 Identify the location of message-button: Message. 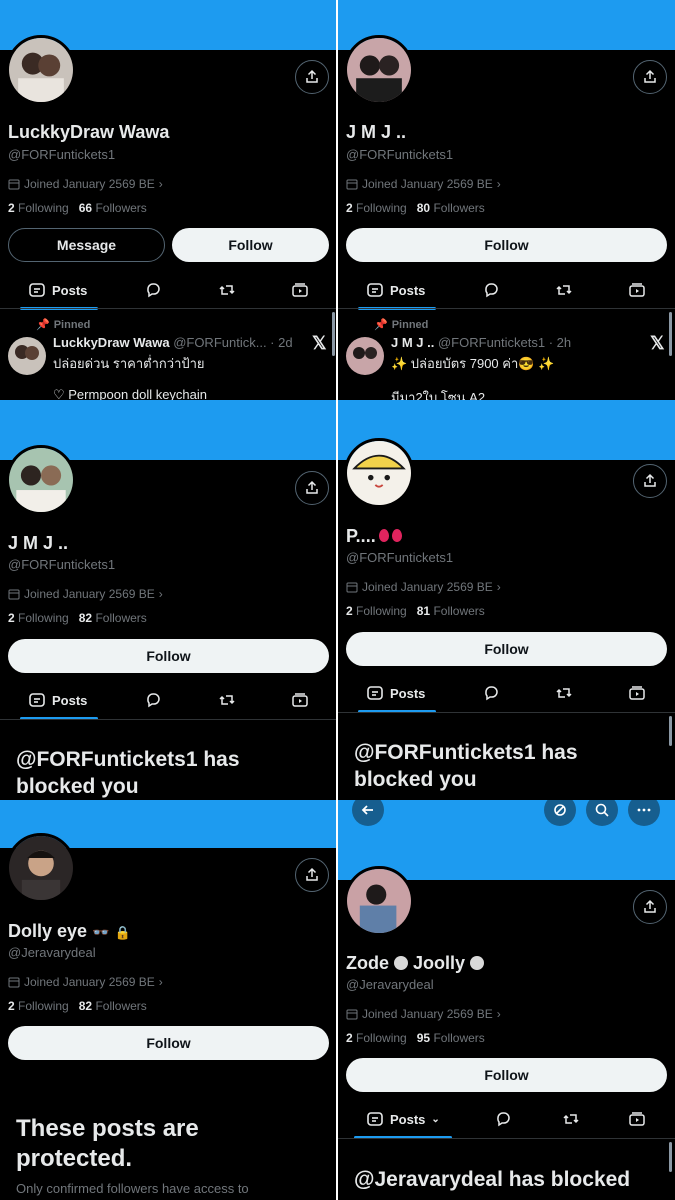
(86, 245).